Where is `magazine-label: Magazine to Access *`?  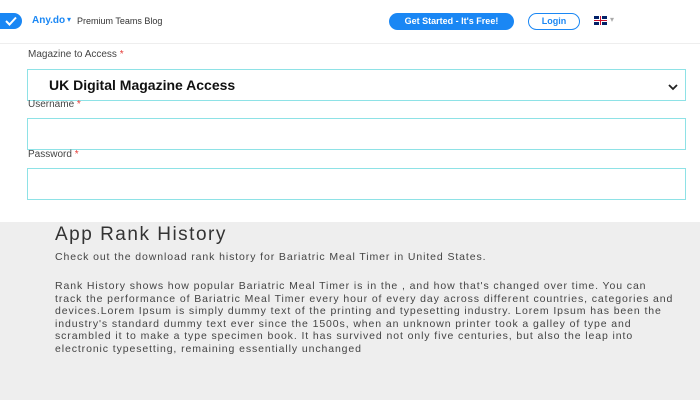 magazine-label: Magazine to Access * is located at coordinates (76, 54).